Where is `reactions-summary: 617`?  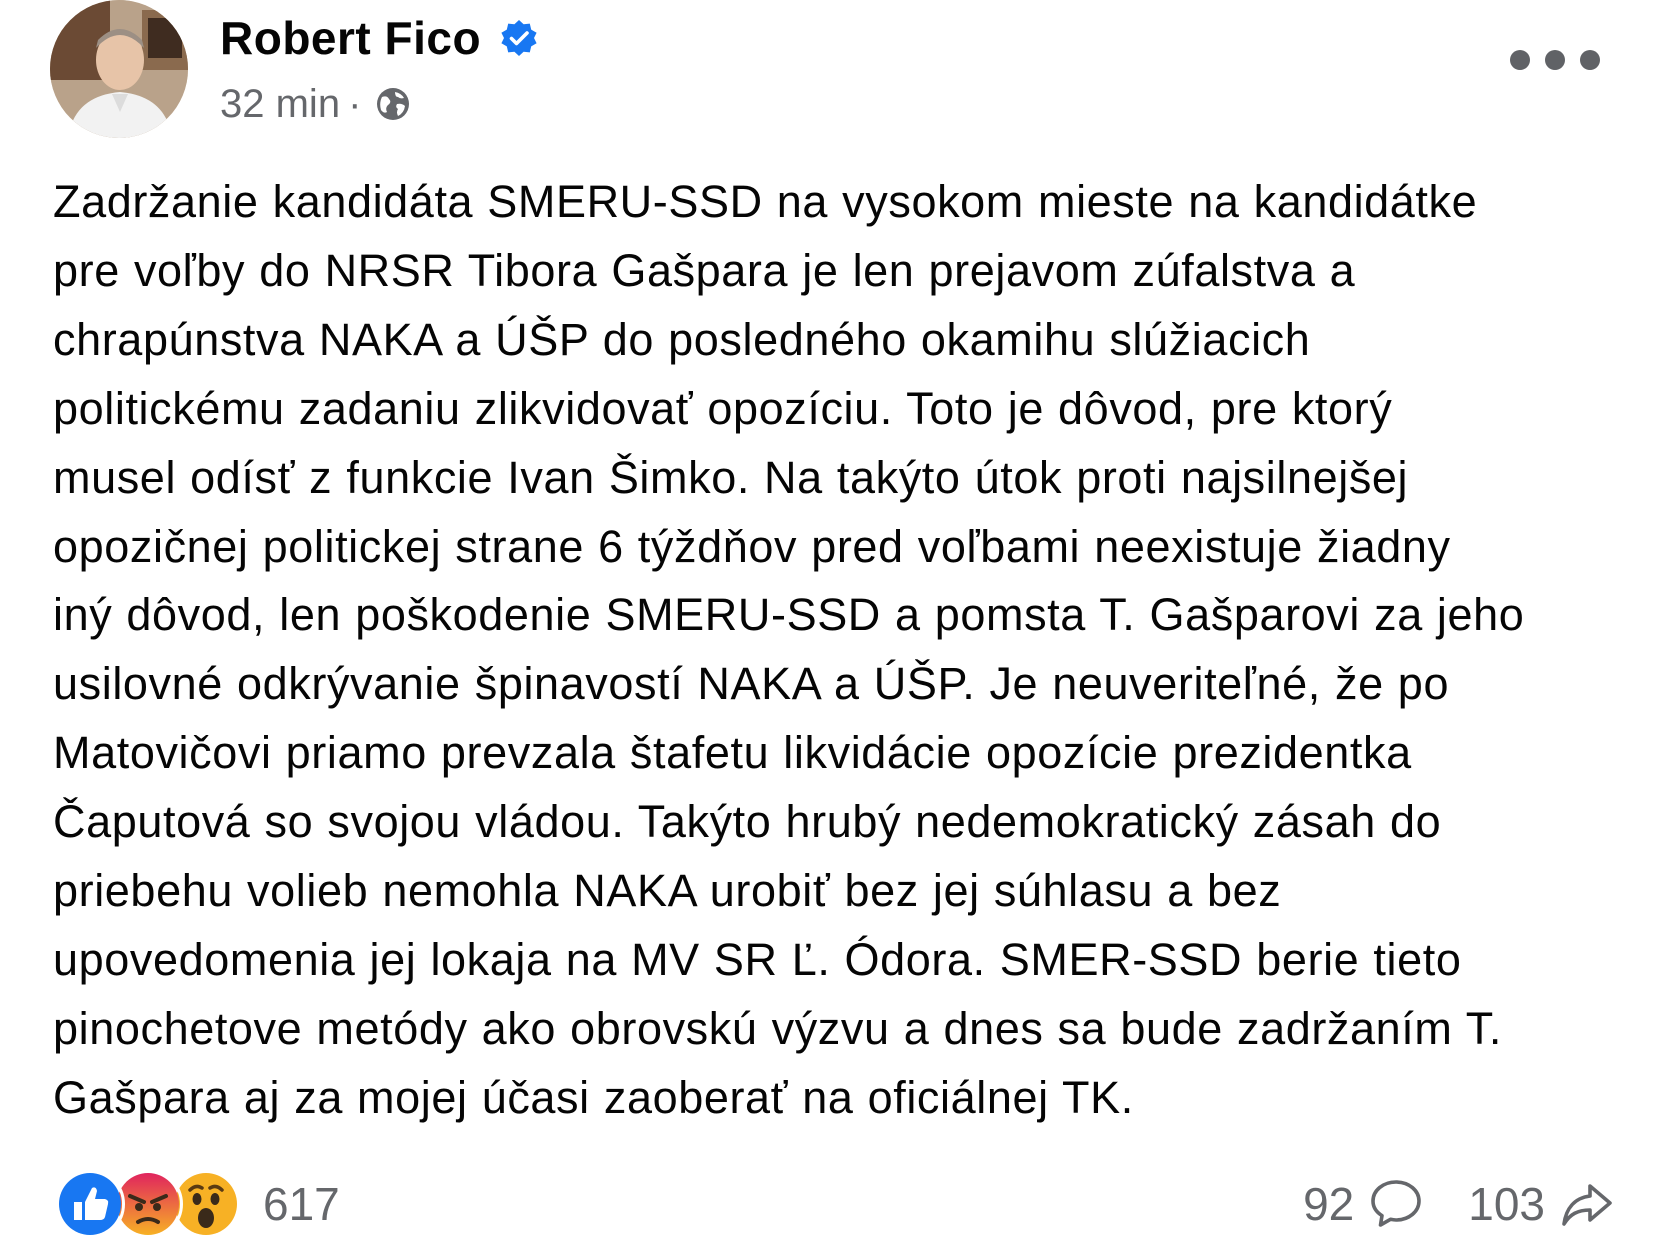 reactions-summary: 617 is located at coordinates (197, 1204).